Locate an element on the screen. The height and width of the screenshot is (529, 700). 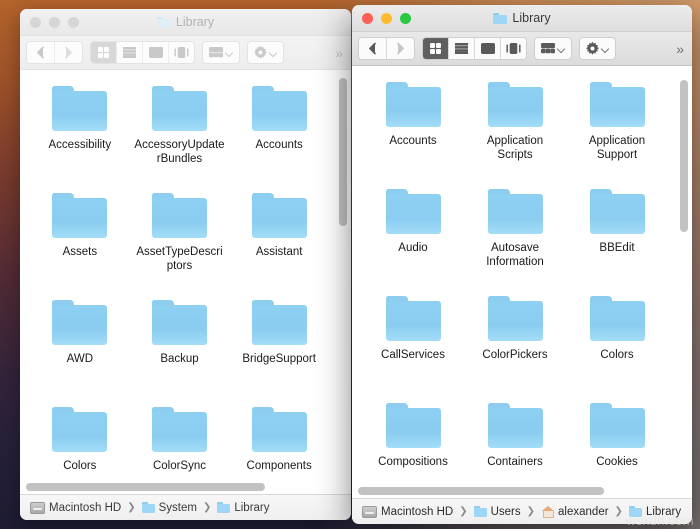
breadcrumb-label: Users is located at coordinates (505, 511).